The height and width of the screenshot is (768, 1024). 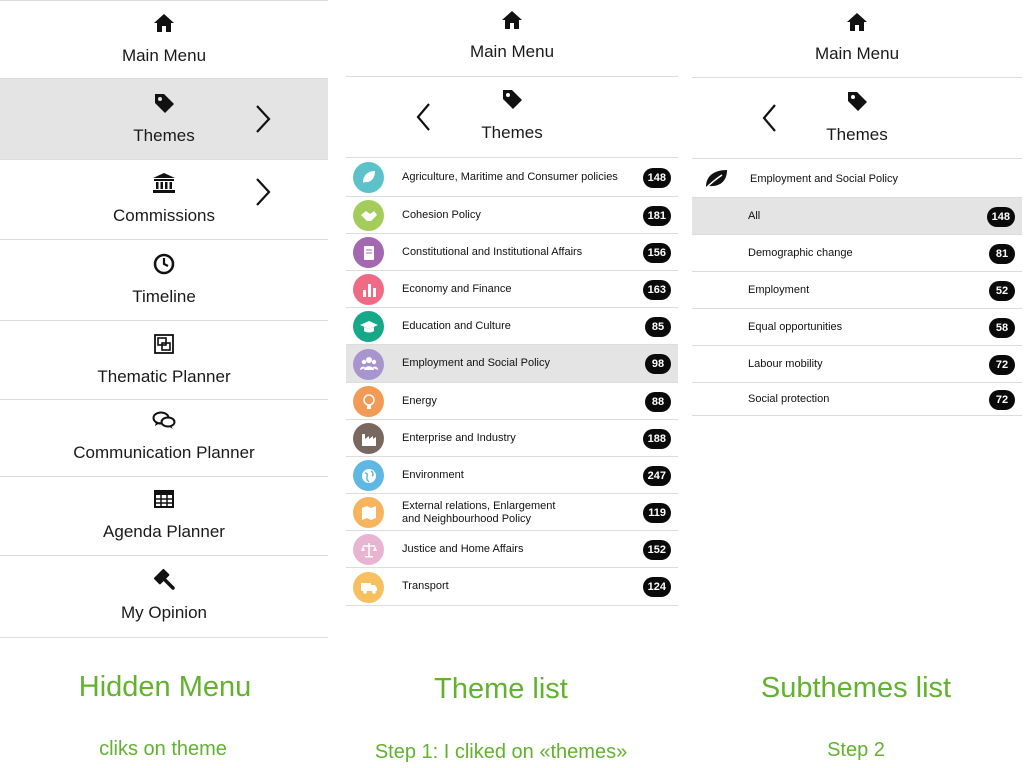 I want to click on menu-item-commissions: Commissions, so click(x=164, y=200).